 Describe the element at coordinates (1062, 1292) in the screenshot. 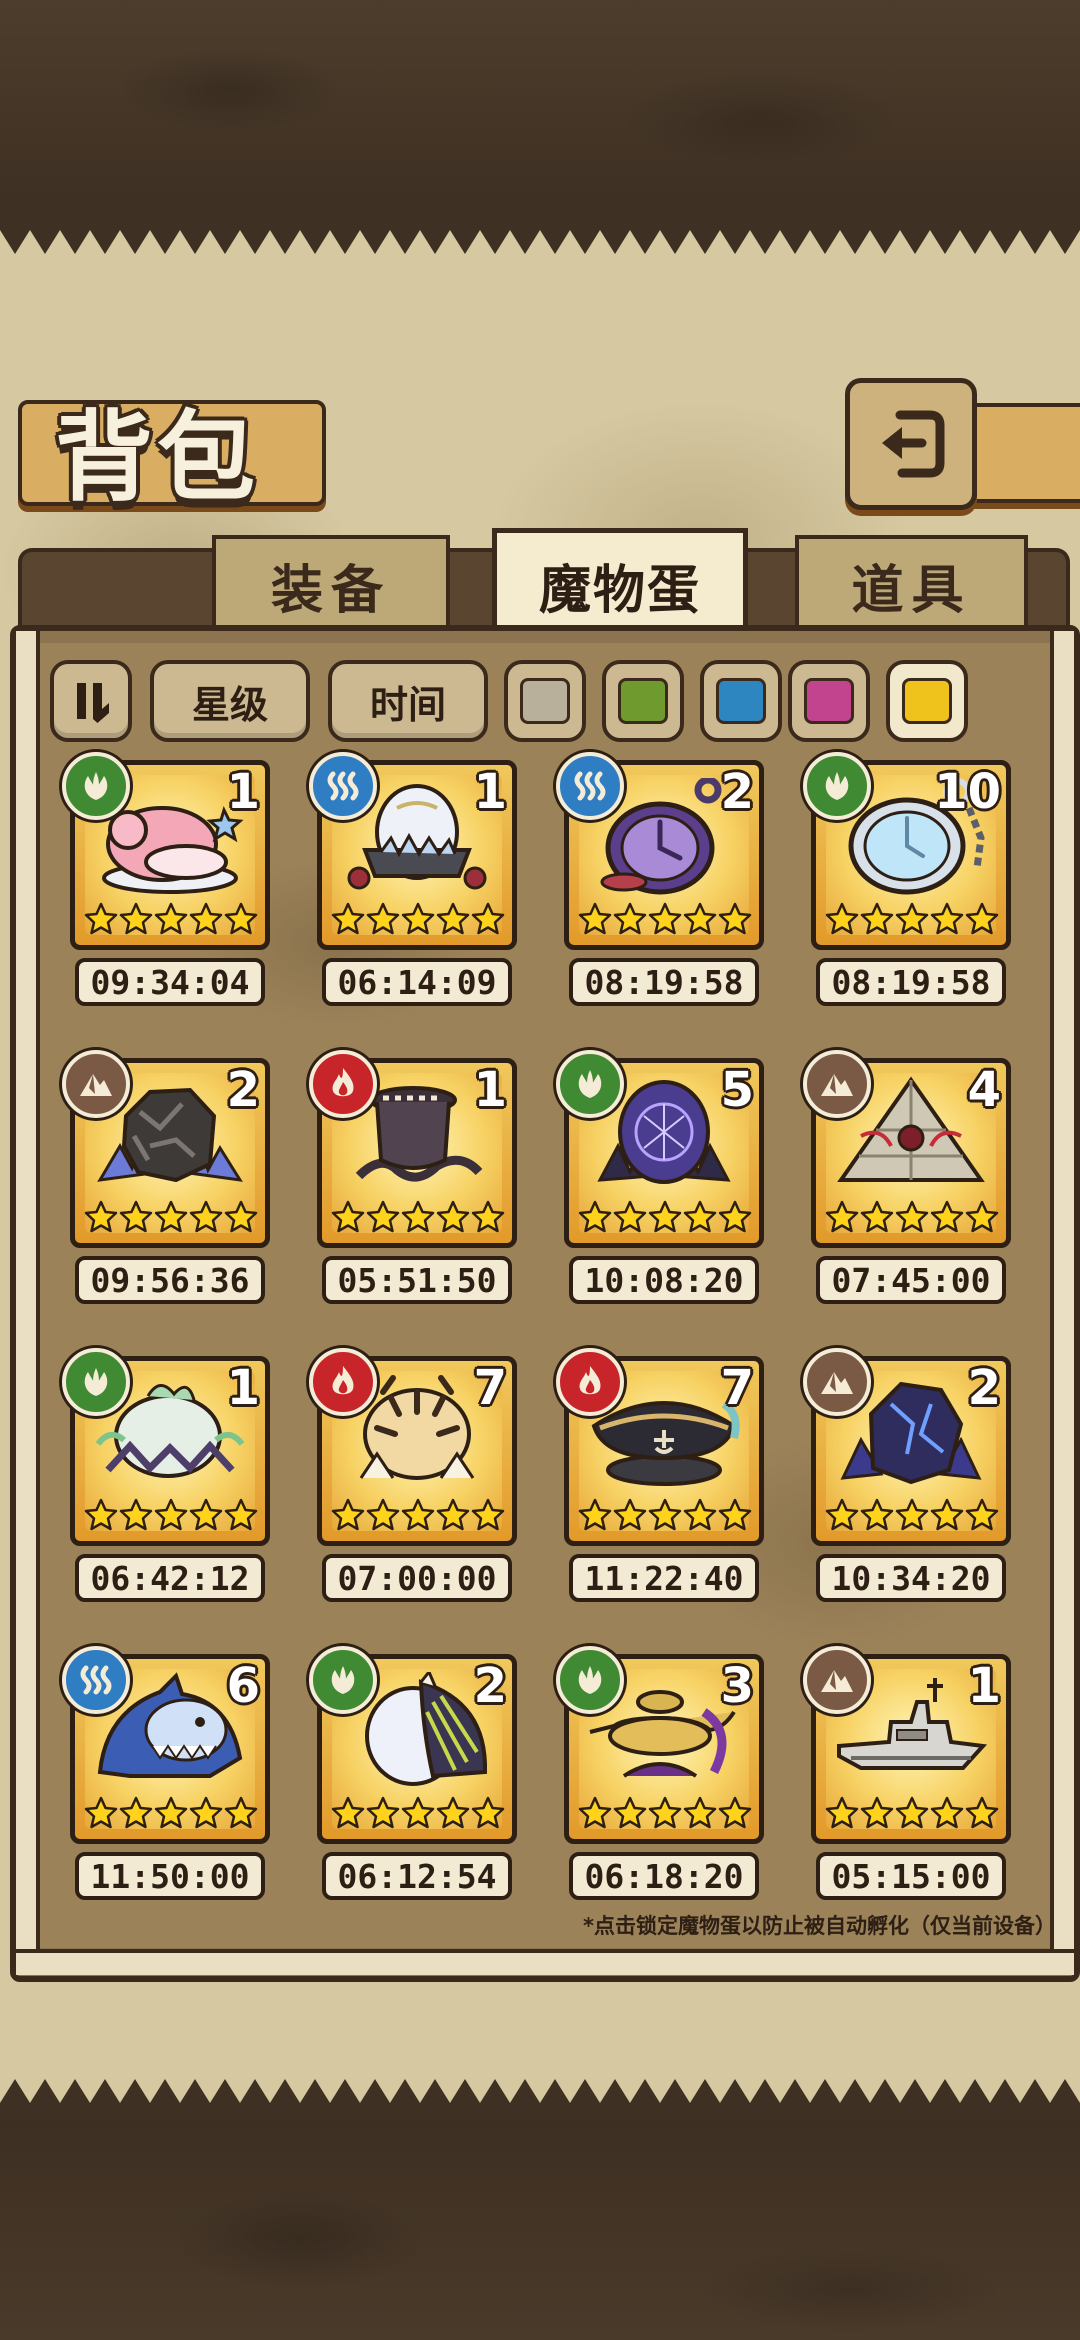

I see `panel-frame-right` at that location.